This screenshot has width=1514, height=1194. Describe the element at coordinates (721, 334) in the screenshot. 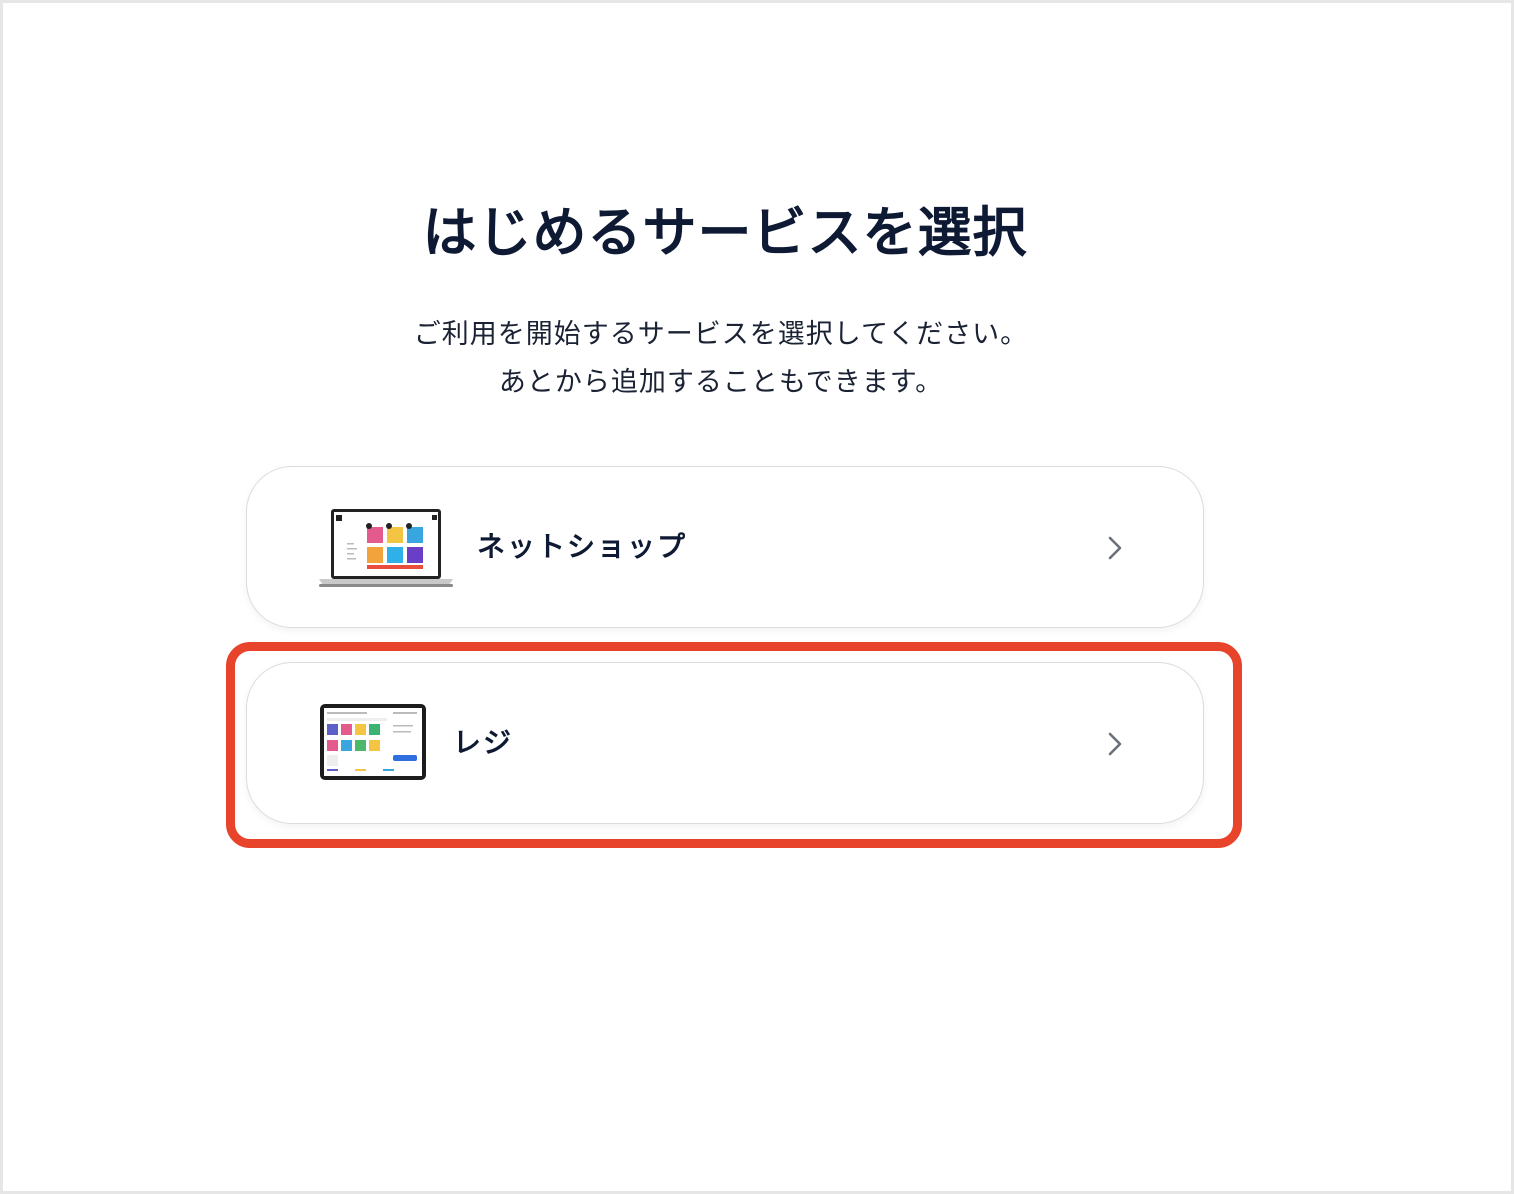

I see `description-line-1: ご利用を開始するサービスを選択してください。` at that location.